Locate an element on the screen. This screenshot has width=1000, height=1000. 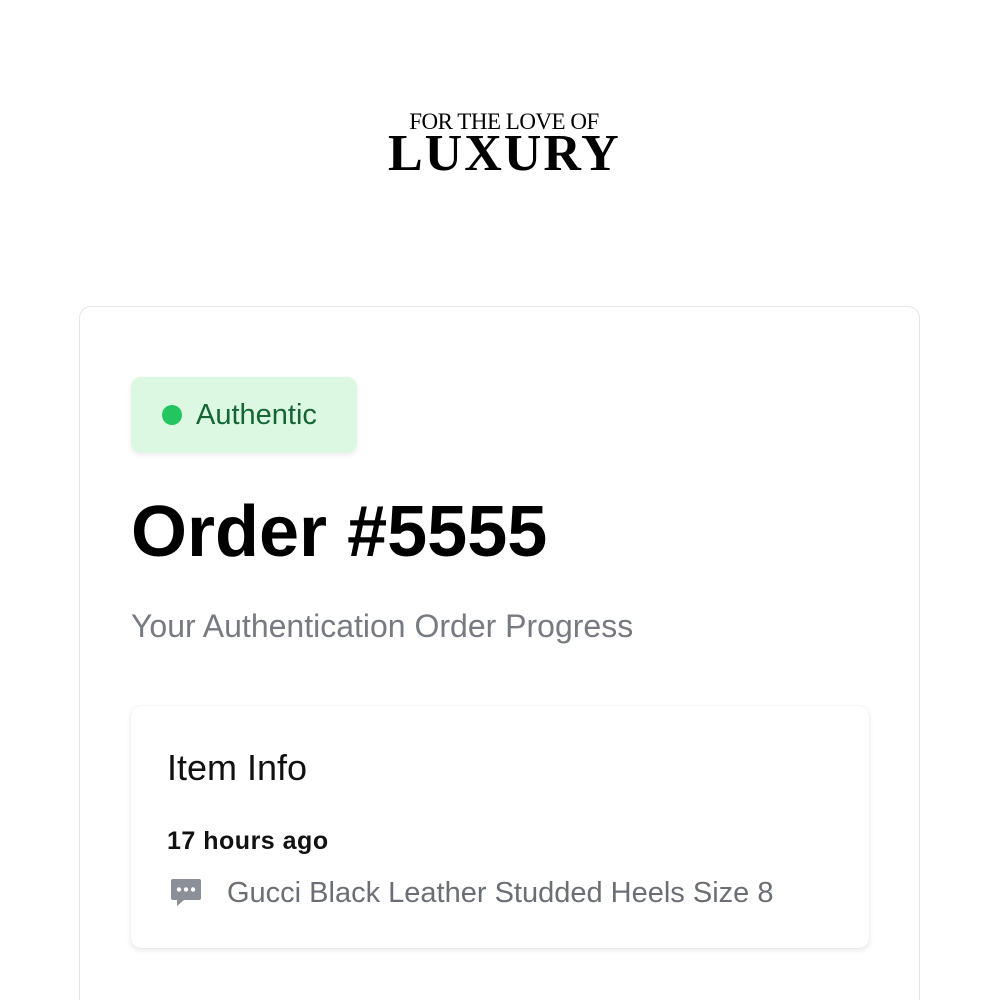
logo-bottom-text: LUXURY is located at coordinates (504, 153).